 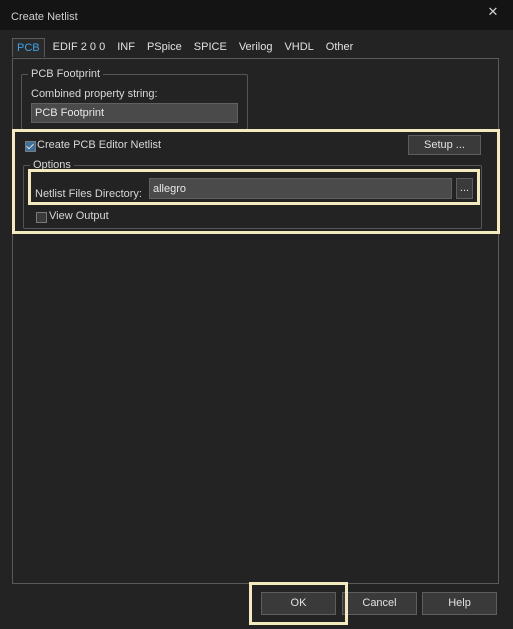 What do you see at coordinates (300, 188) in the screenshot?
I see `netlist-files-directory-input` at bounding box center [300, 188].